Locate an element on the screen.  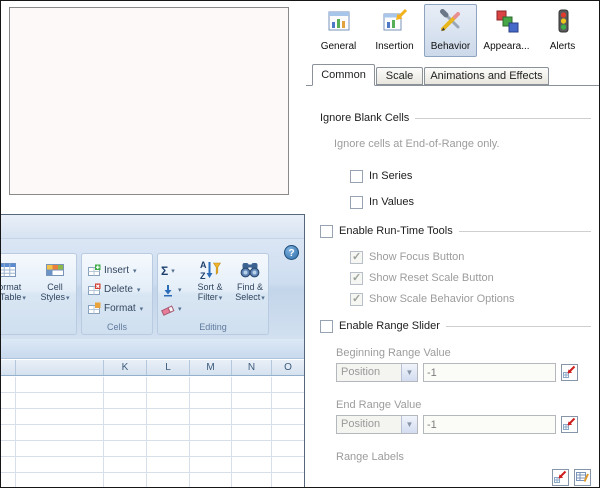
end-range-mode-select: Position ▼ is located at coordinates (377, 424).